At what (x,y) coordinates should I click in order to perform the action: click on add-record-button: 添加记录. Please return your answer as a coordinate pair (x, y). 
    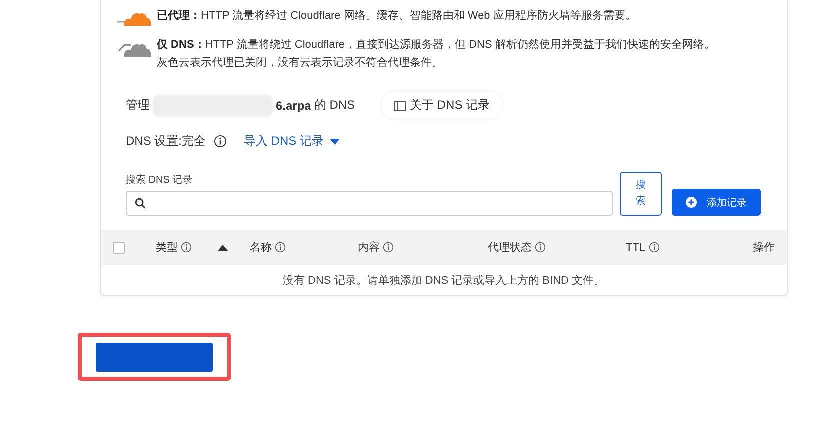
    Looking at the image, I should click on (716, 202).